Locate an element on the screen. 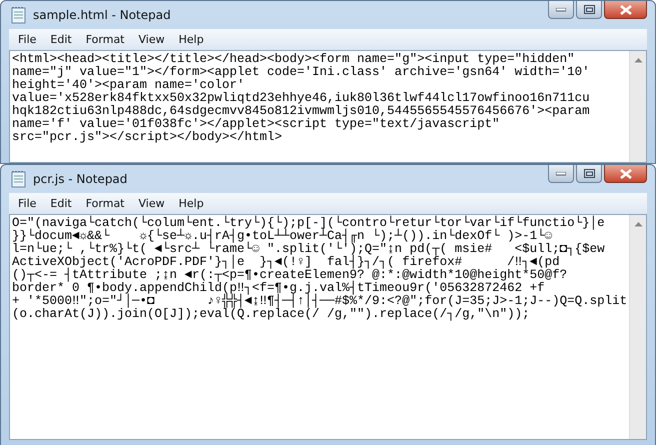 This screenshot has height=445, width=656. text-line: name='f' value='01f038fc'></applet><script type="text/javascript" is located at coordinates (256, 124).